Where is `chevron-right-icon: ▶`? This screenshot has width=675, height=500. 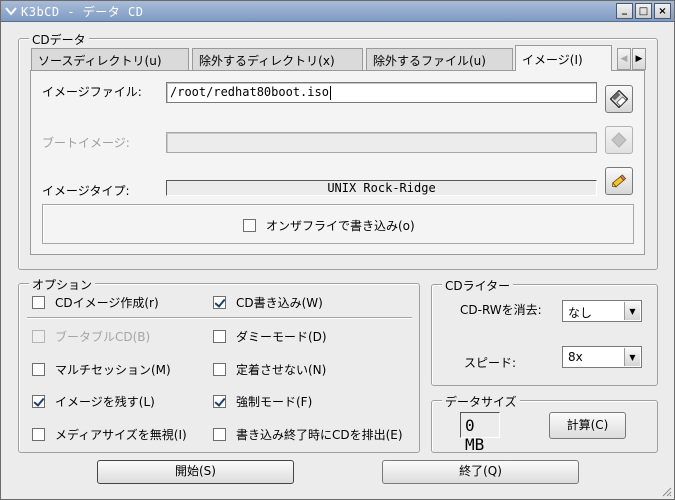 chevron-right-icon: ▶ is located at coordinates (639, 59).